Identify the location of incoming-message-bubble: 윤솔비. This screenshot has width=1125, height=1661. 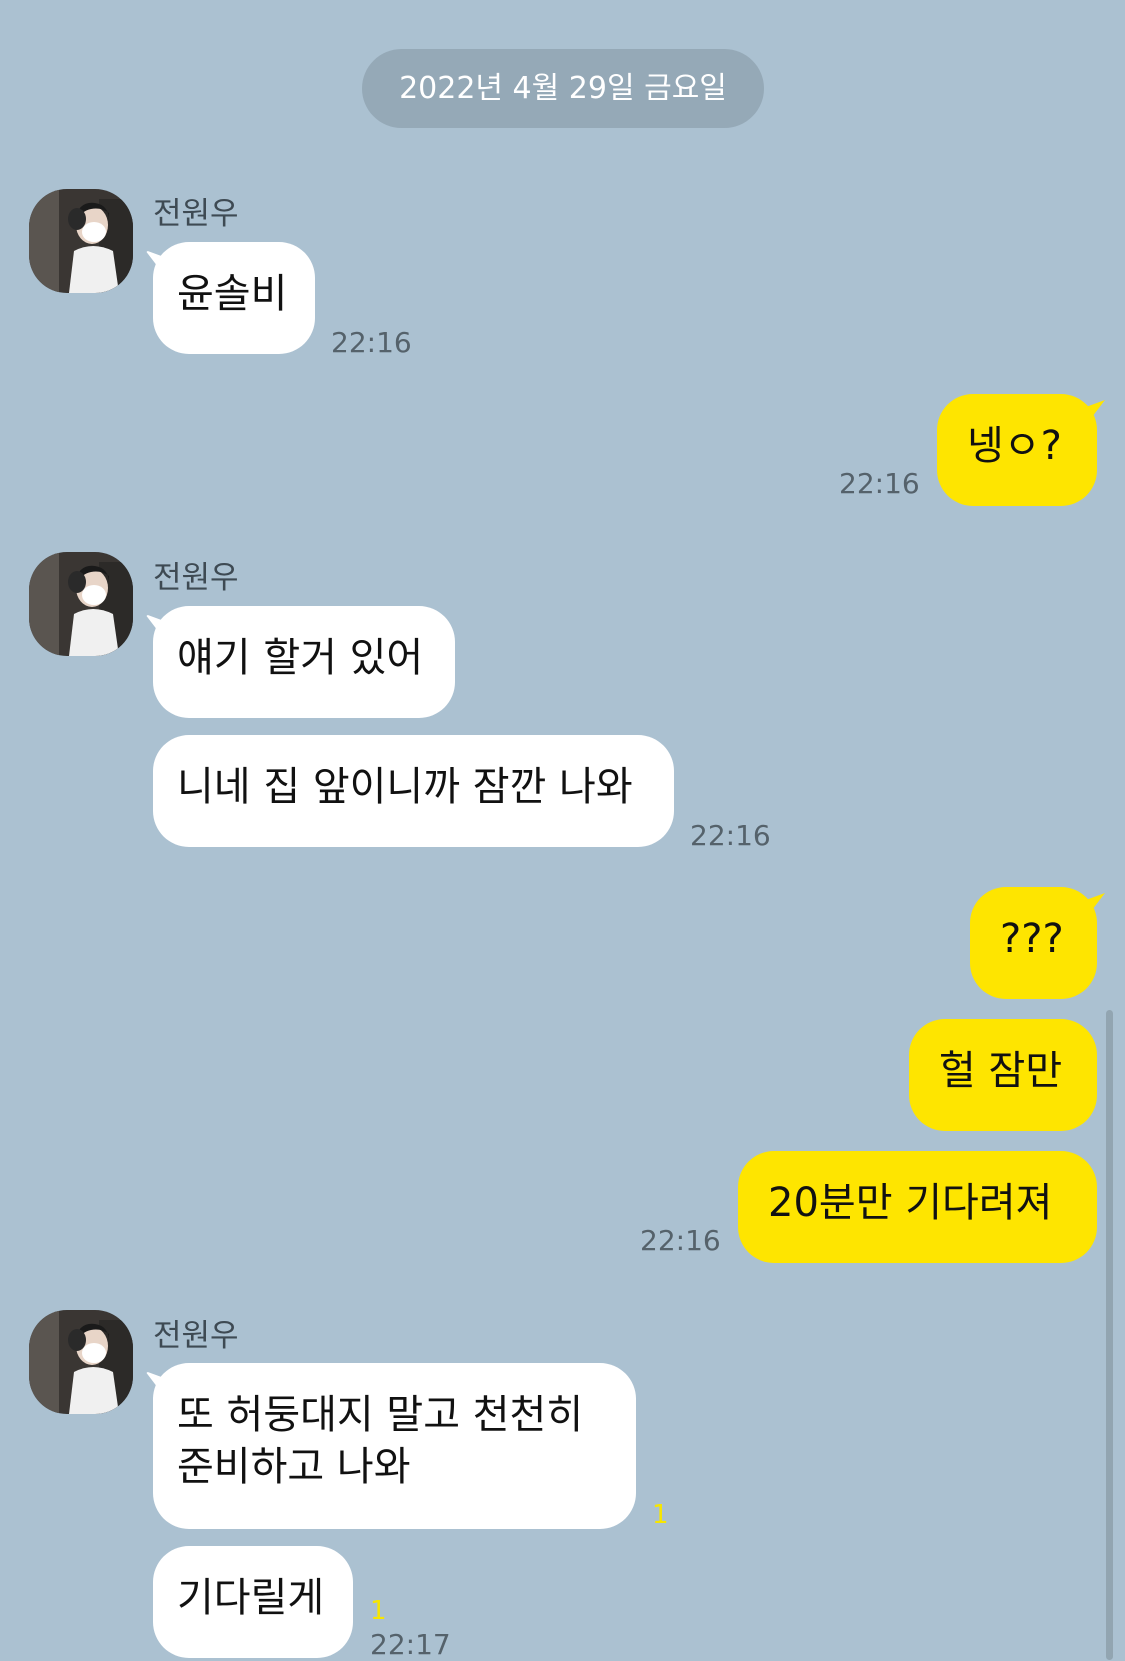
(234, 298).